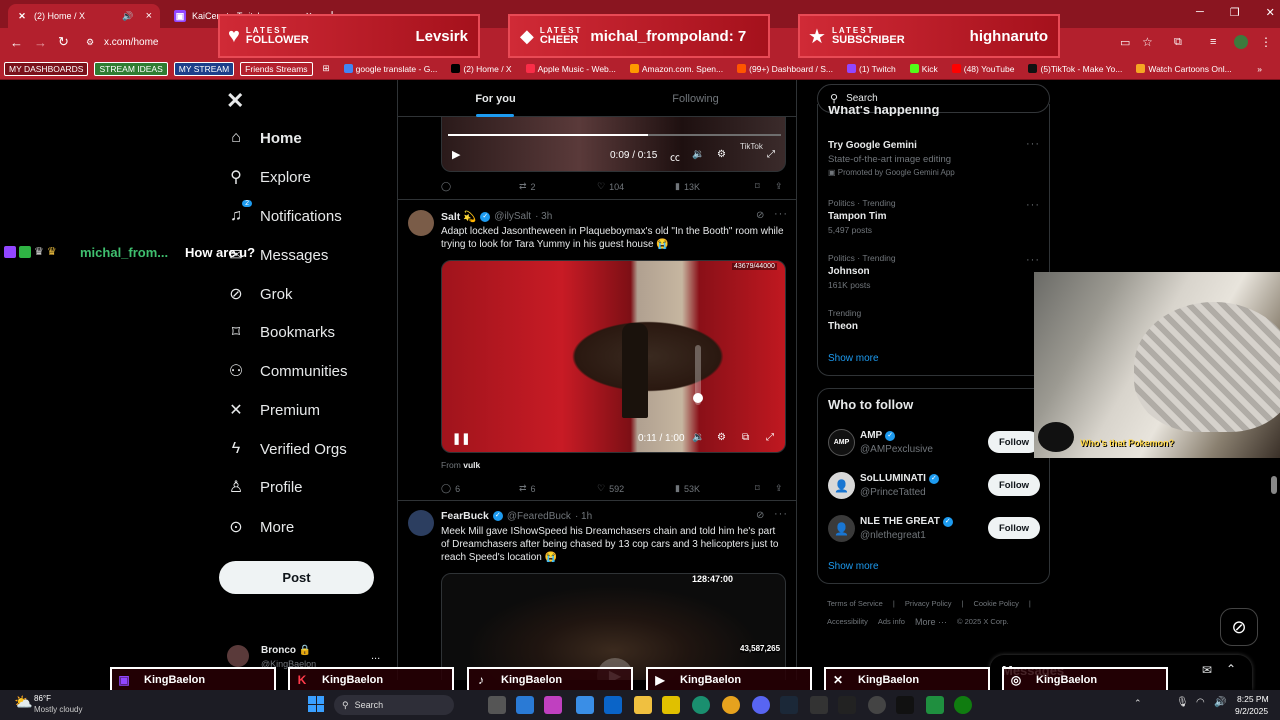  Describe the element at coordinates (273, 410) in the screenshot. I see `nav-premium: ✕ Premium` at that location.